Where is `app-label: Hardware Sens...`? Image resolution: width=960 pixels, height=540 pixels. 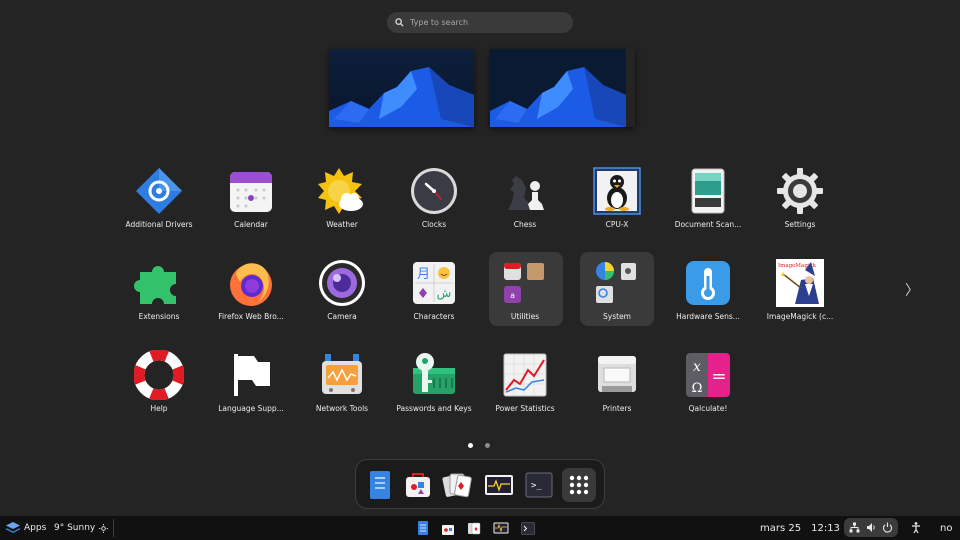
app-label: Hardware Sens... is located at coordinates (708, 316).